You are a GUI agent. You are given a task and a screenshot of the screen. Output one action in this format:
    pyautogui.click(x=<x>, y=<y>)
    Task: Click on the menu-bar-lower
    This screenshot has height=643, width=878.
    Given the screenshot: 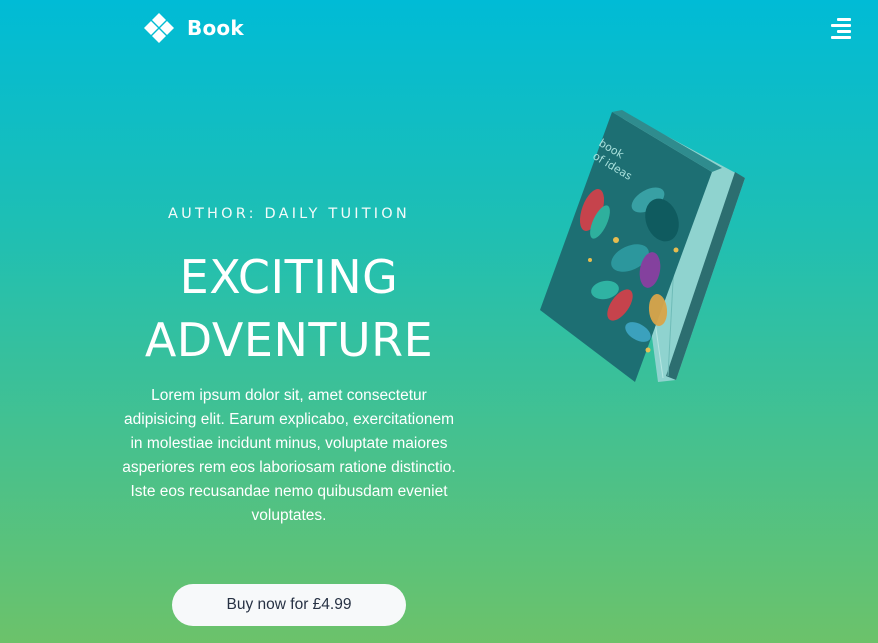 What is the action you would take?
    pyautogui.click(x=844, y=31)
    